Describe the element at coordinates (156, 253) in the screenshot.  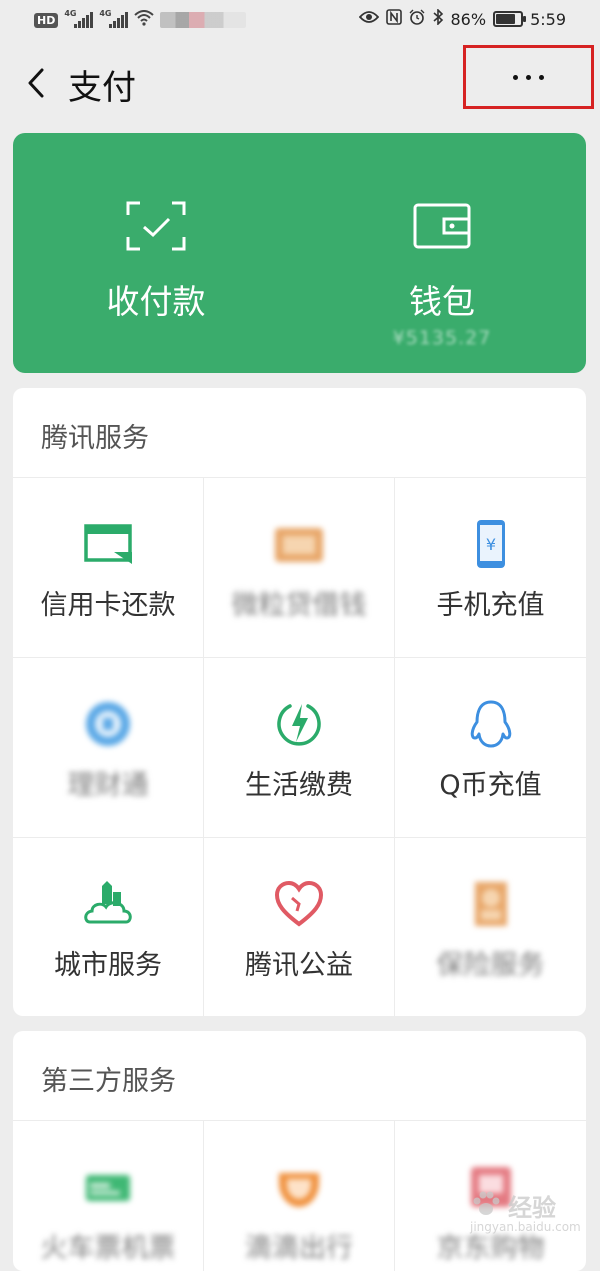
I see `collect-pay-button: 收付款` at that location.